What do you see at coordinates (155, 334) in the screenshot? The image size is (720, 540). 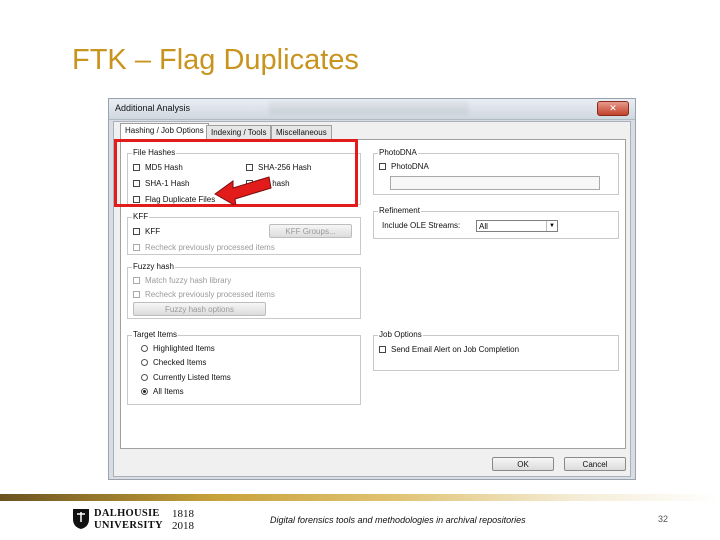 I see `target-items-label: Target Items` at bounding box center [155, 334].